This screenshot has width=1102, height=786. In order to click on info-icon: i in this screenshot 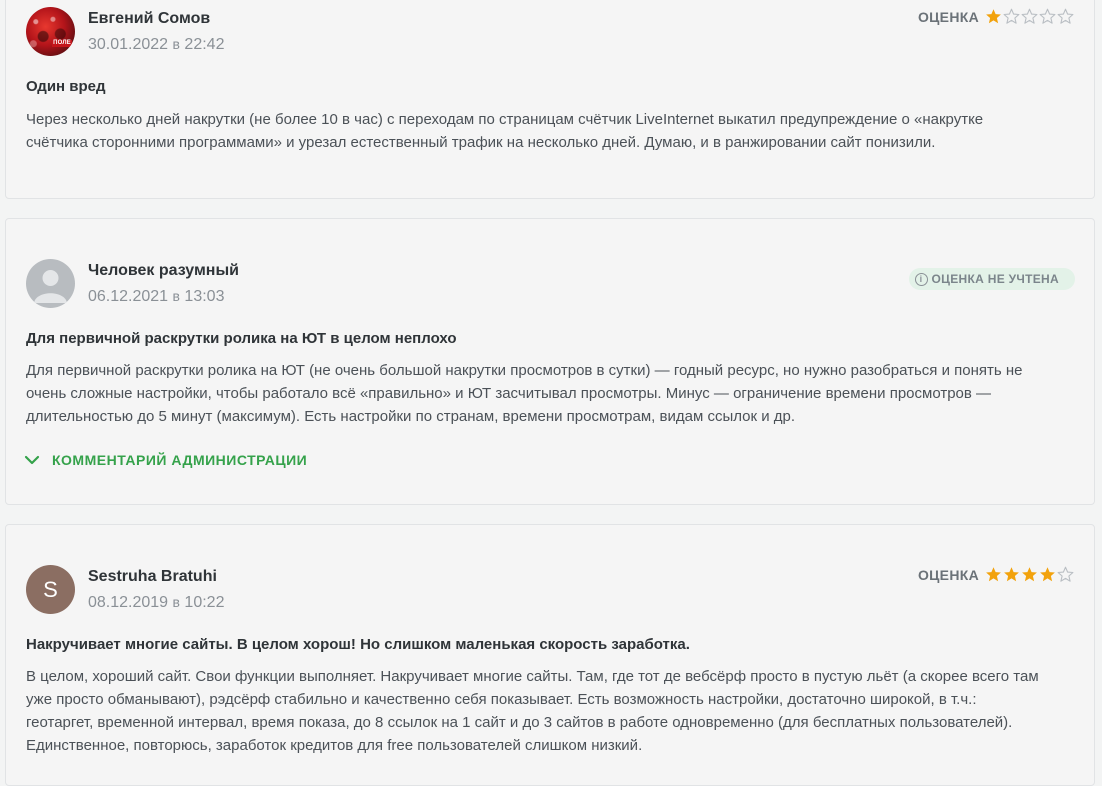, I will do `click(921, 279)`.